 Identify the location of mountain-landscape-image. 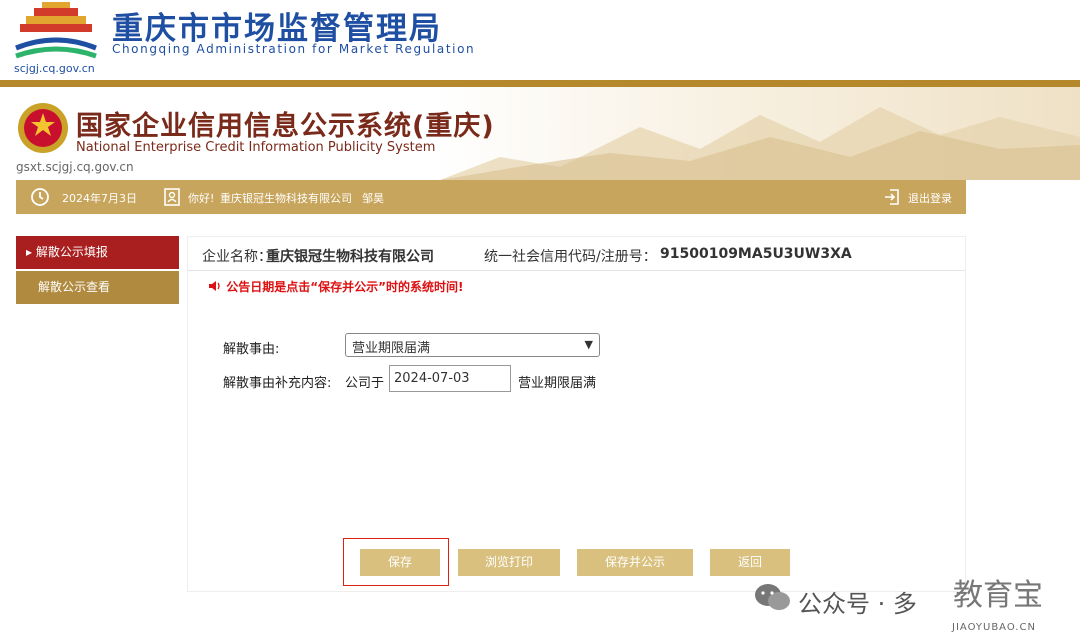
(760, 143).